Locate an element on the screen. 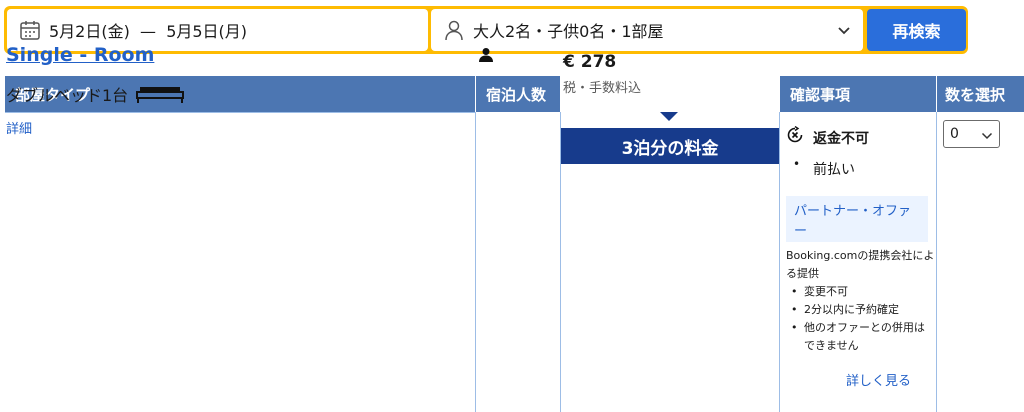  price-note: 税・手数料込 is located at coordinates (602, 88).